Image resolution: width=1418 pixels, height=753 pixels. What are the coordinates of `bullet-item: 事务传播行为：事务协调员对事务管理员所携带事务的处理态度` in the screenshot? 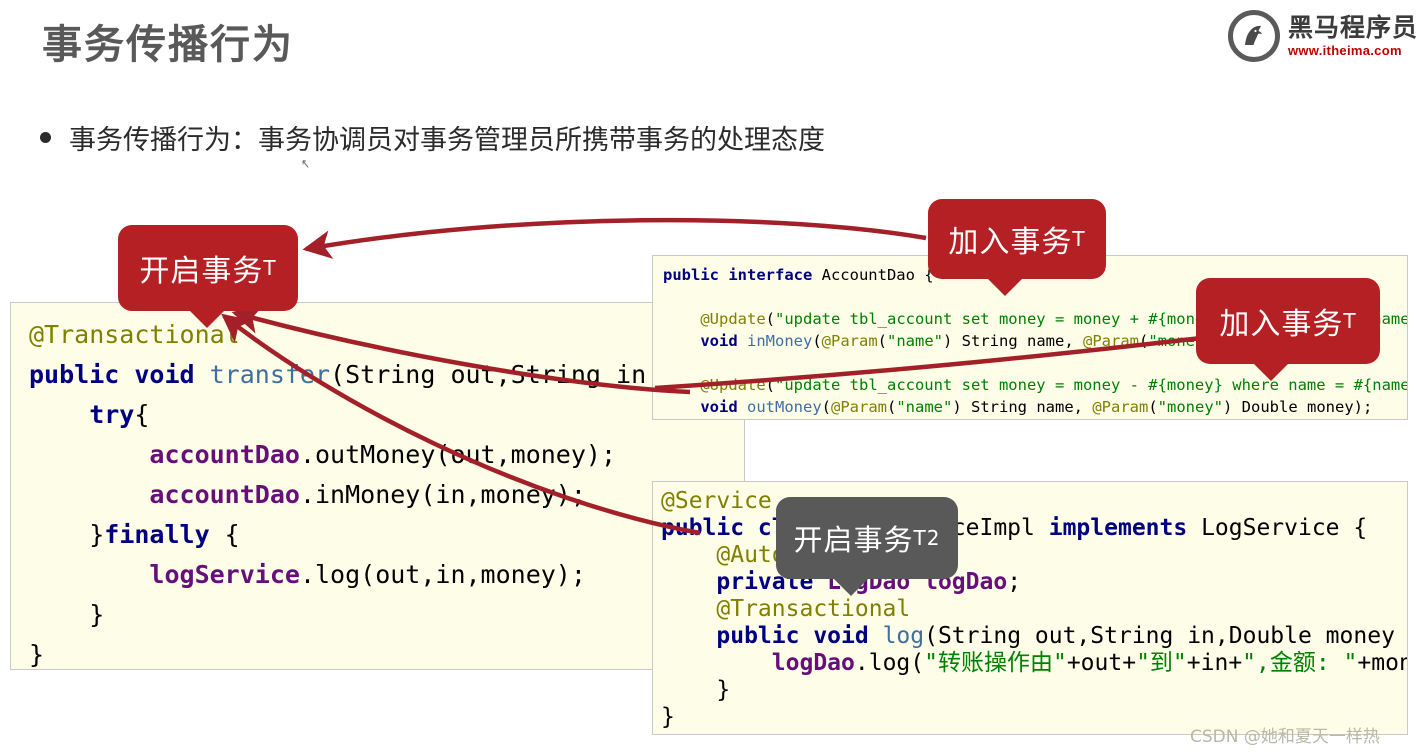 It's located at (432, 137).